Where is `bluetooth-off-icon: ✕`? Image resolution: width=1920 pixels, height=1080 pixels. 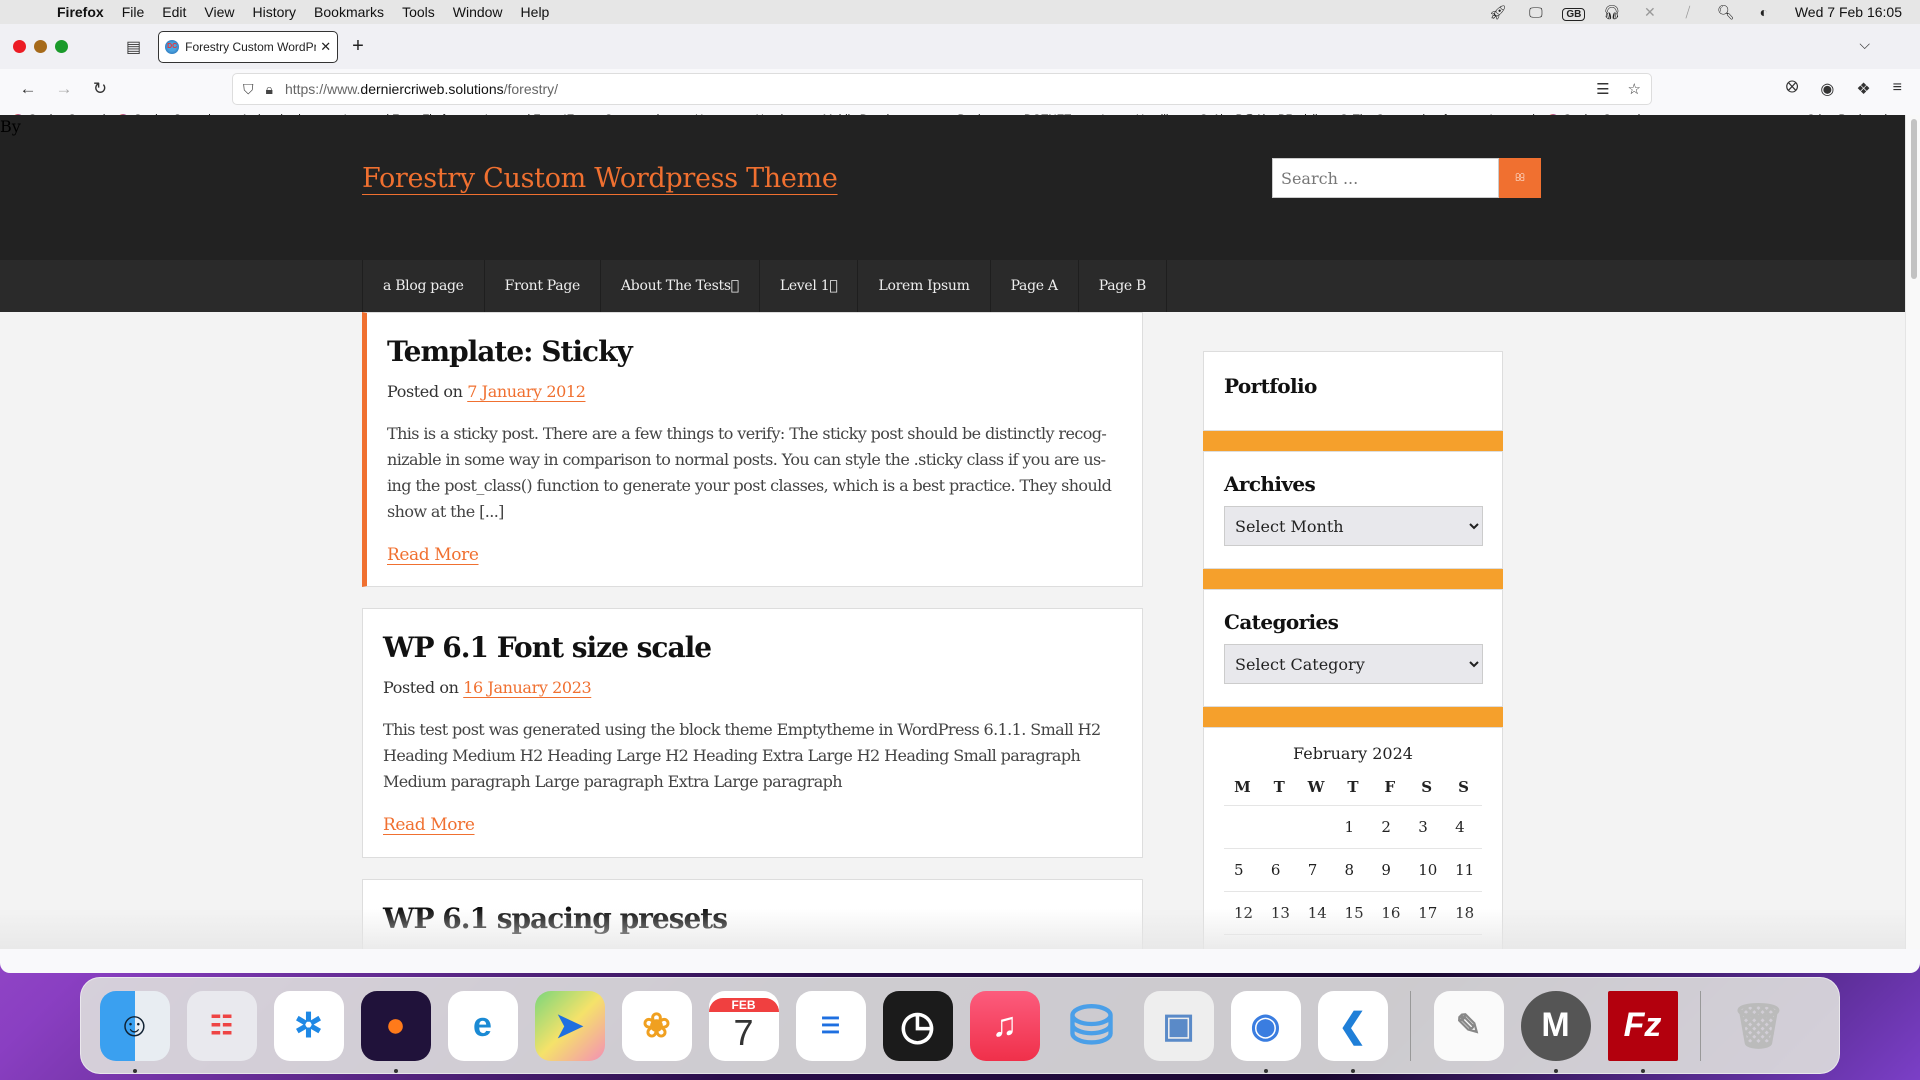 bluetooth-off-icon: ✕ is located at coordinates (1650, 12).